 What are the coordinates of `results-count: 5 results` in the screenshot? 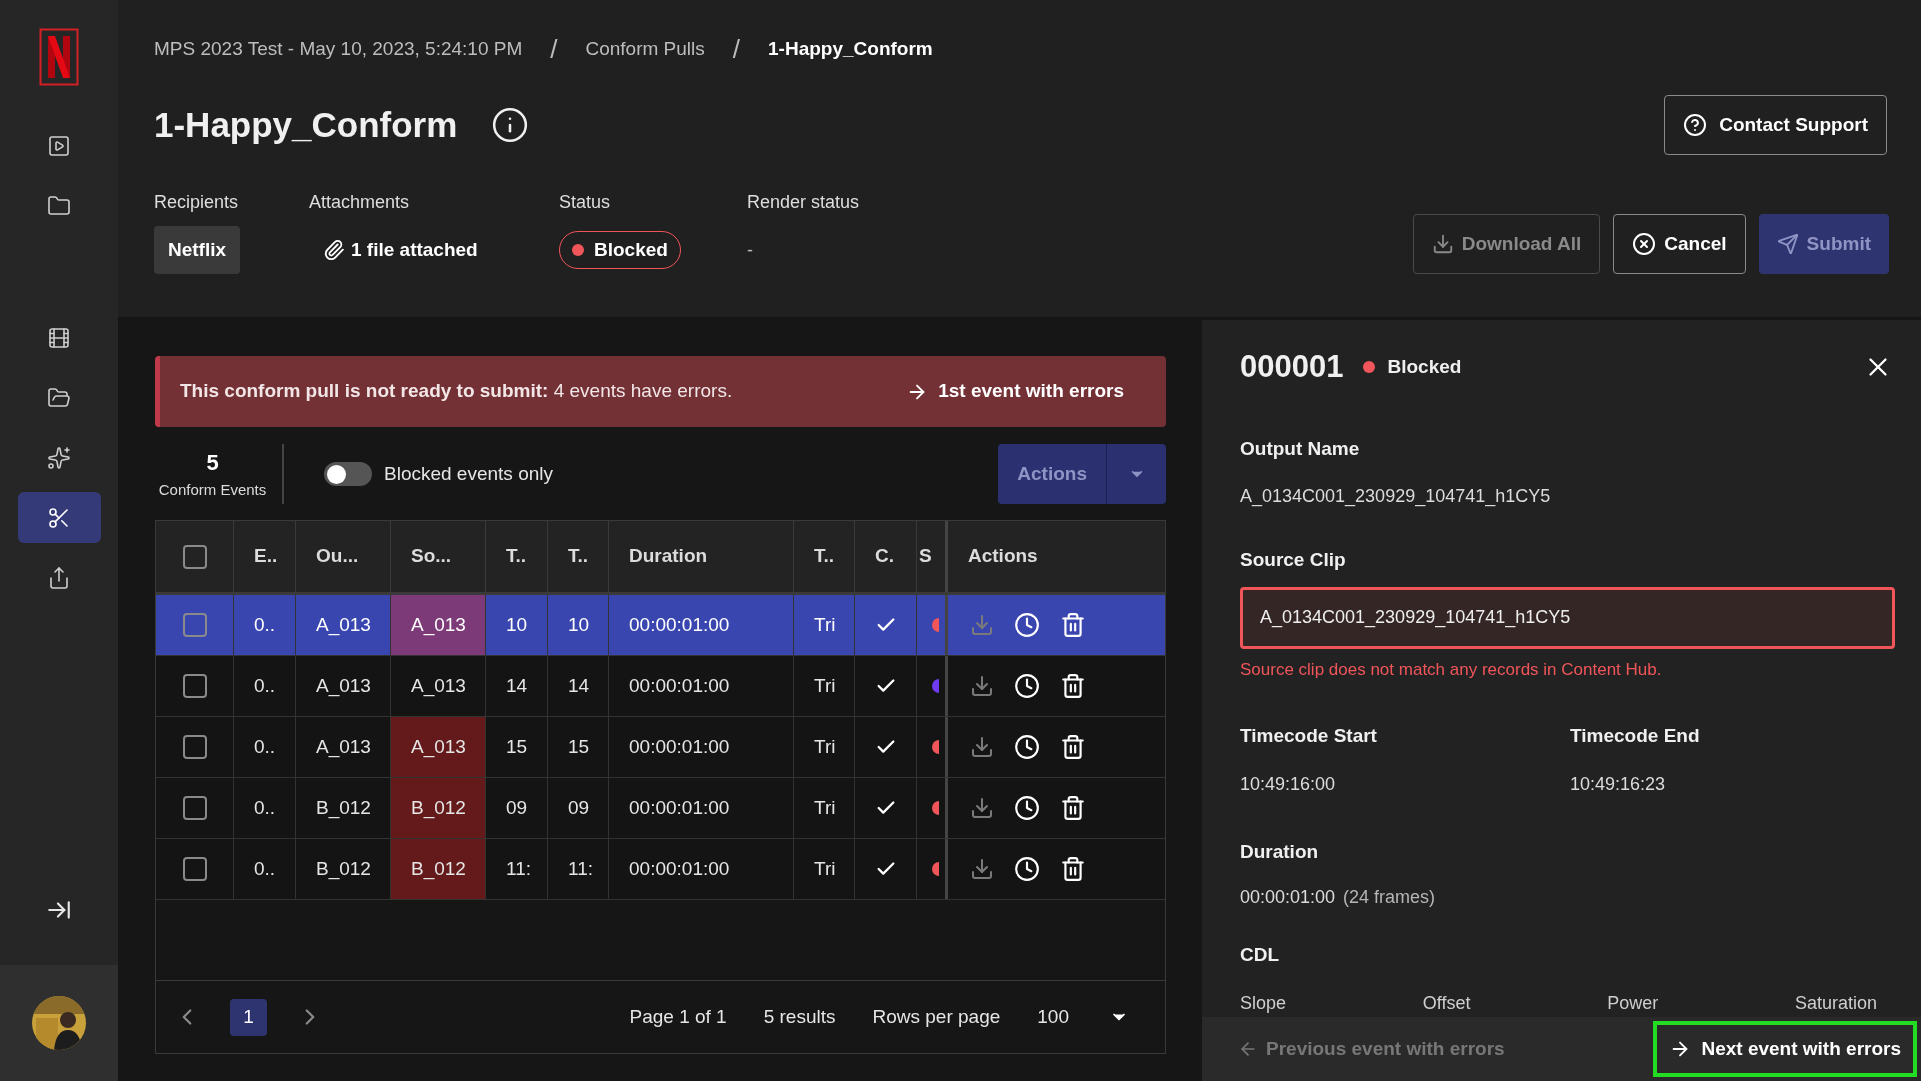 It's located at (799, 1016).